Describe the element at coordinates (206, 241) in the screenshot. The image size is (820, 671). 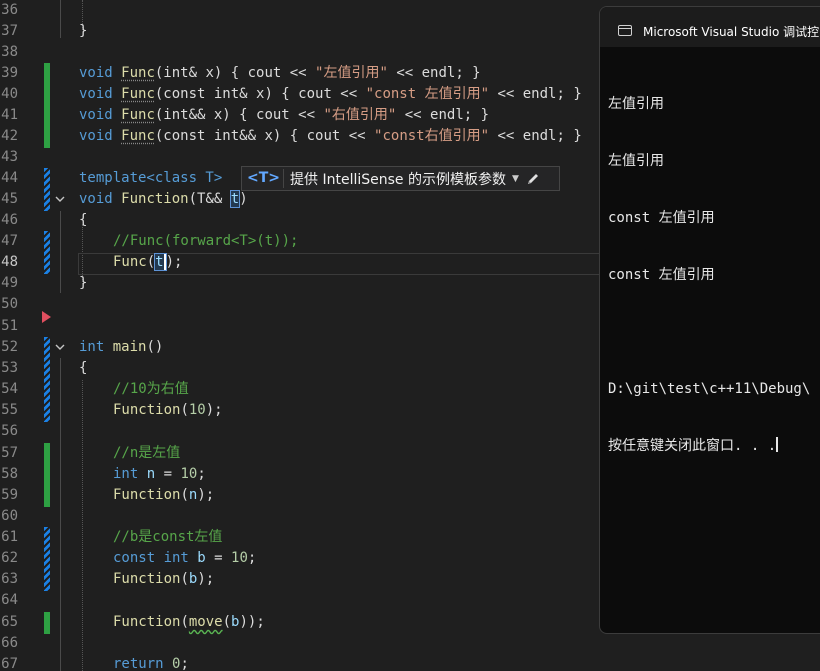
I see `comment: //Func(forward<T>(t));` at that location.